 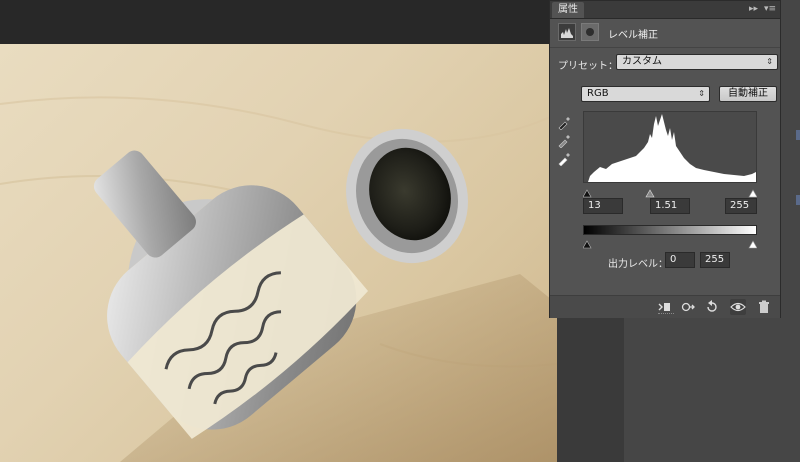 I want to click on panel-tab-bar: 属性 ▸▸ ▾≡, so click(x=665, y=10).